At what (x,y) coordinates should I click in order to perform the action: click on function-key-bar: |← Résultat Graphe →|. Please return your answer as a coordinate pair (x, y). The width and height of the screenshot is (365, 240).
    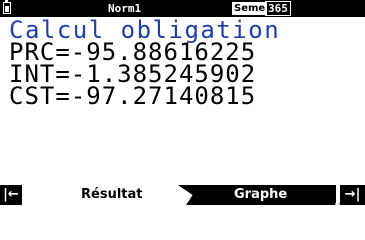
    Looking at the image, I should click on (182, 195).